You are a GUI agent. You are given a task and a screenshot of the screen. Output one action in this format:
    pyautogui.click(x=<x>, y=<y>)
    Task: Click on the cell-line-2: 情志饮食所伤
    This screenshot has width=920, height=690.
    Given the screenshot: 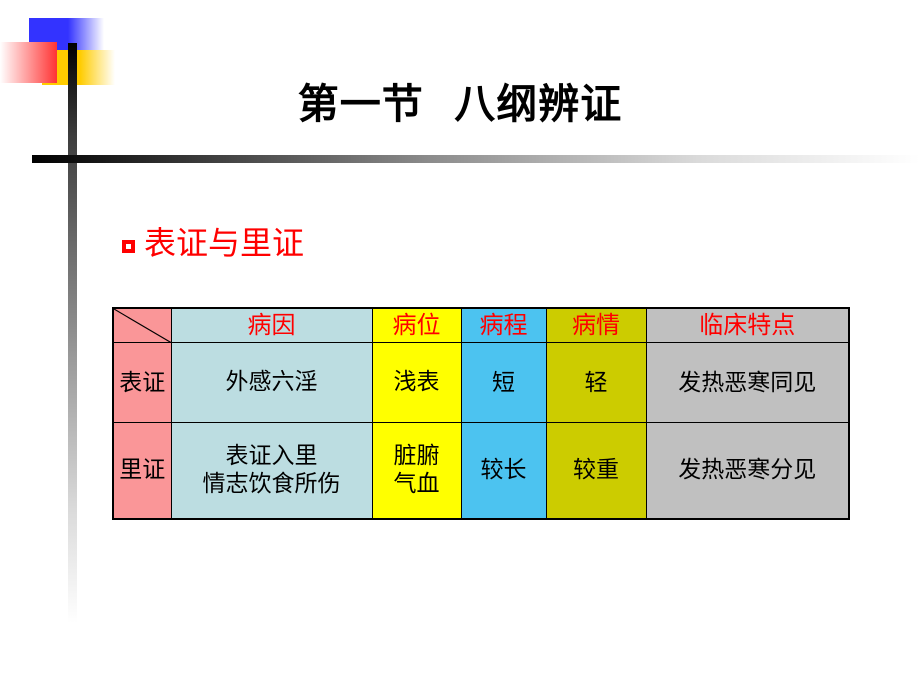 What is the action you would take?
    pyautogui.click(x=271, y=483)
    